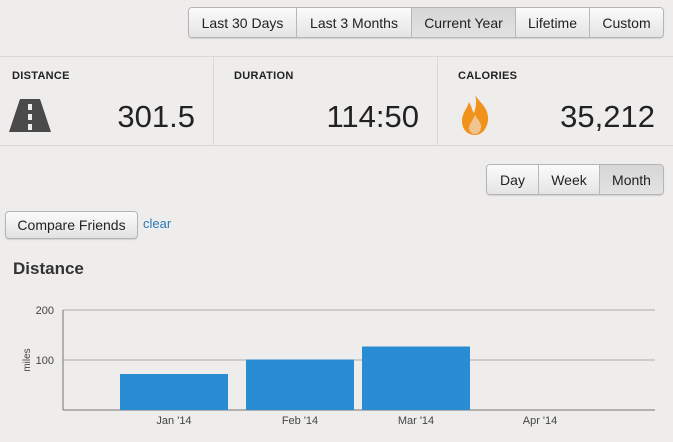 This screenshot has height=442, width=673. Describe the element at coordinates (512, 179) in the screenshot. I see `tab-day: Day` at that location.